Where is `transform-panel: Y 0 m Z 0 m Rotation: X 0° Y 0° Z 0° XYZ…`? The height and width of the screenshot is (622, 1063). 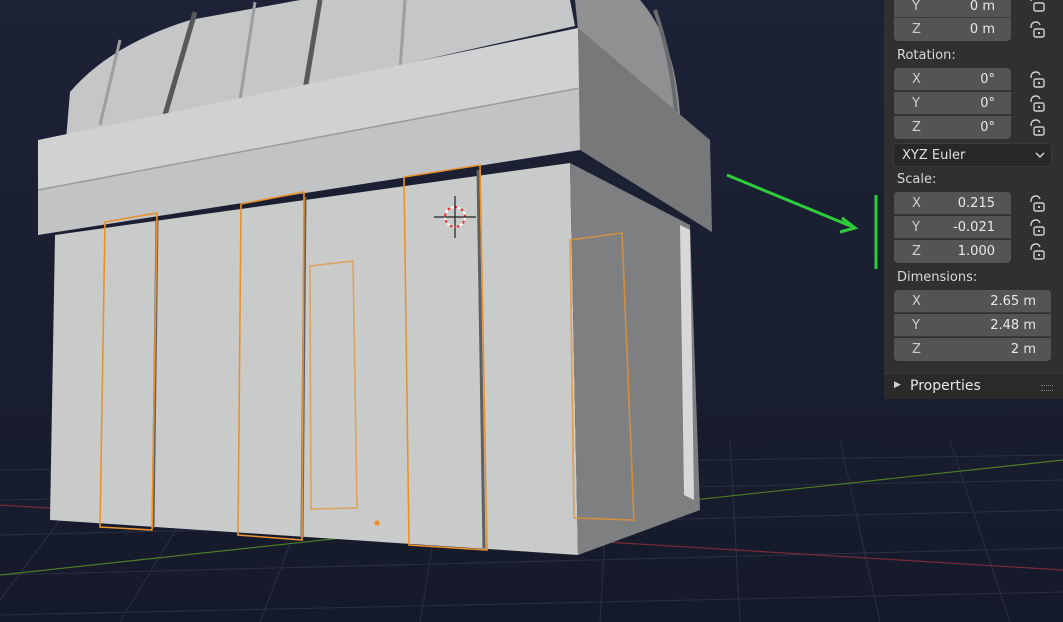 transform-panel: Y 0 m Z 0 m Rotation: X 0° Y 0° Z 0° XYZ… is located at coordinates (973, 199).